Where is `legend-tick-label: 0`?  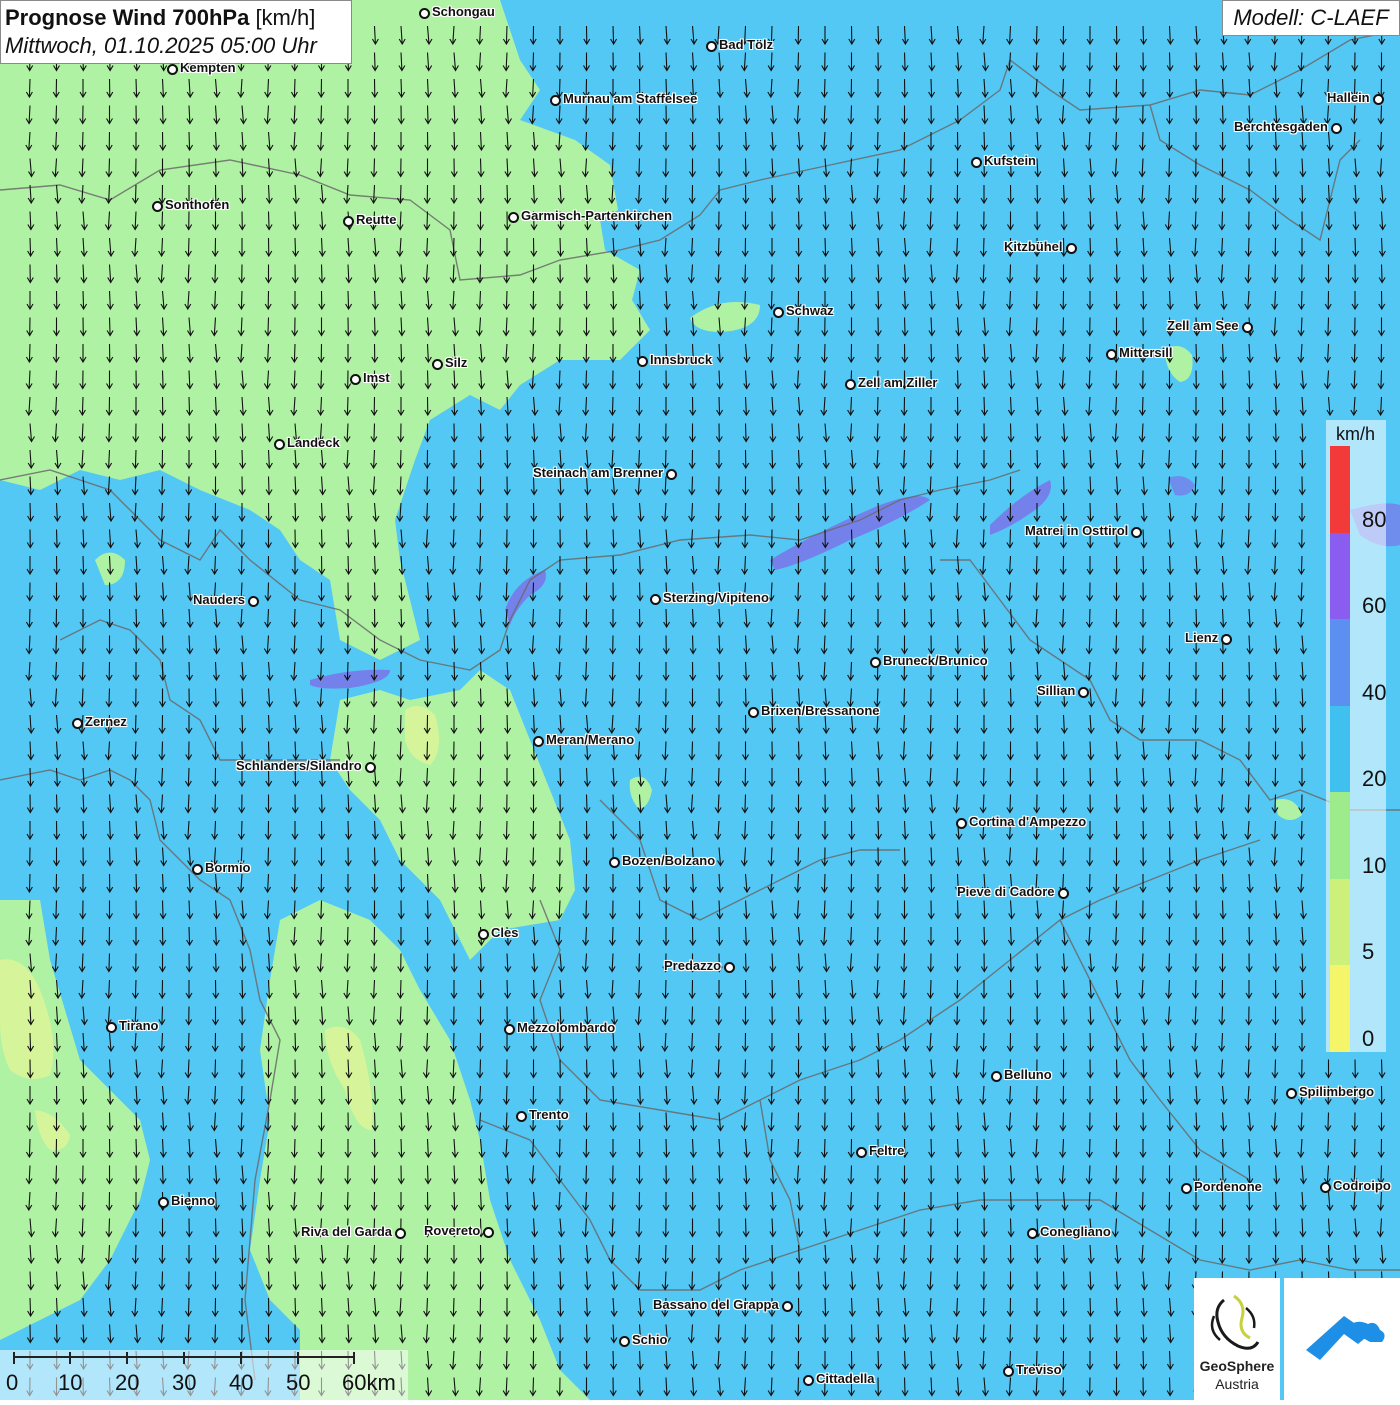
legend-tick-label: 0 is located at coordinates (1368, 1038).